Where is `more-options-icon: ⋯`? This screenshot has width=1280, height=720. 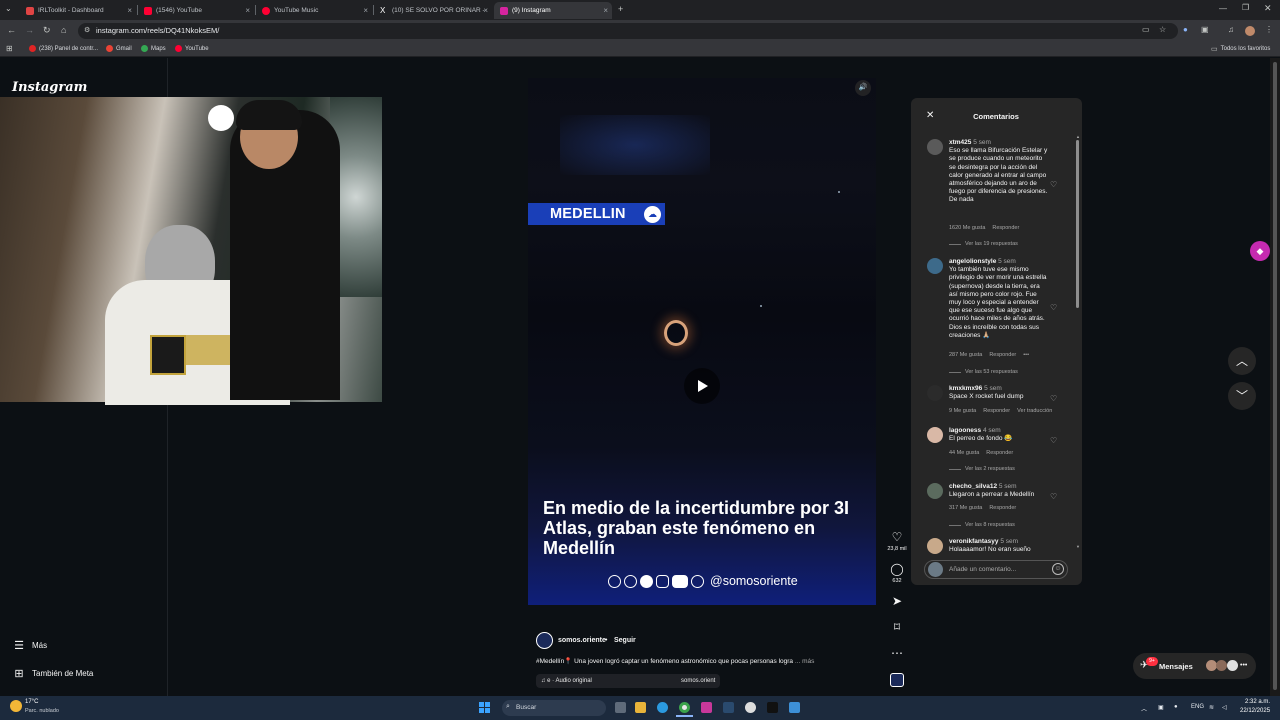
more-options-icon: ⋯ is located at coordinates (897, 653).